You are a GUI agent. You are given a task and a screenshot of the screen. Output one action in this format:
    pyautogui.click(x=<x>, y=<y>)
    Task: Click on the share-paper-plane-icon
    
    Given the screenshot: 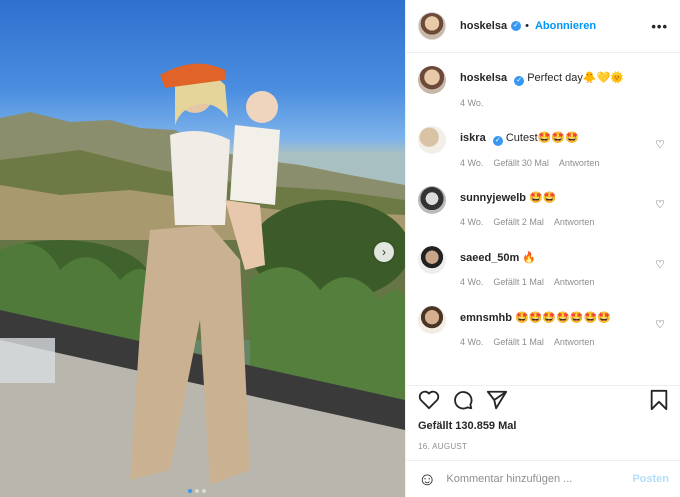 What is the action you would take?
    pyautogui.click(x=497, y=402)
    